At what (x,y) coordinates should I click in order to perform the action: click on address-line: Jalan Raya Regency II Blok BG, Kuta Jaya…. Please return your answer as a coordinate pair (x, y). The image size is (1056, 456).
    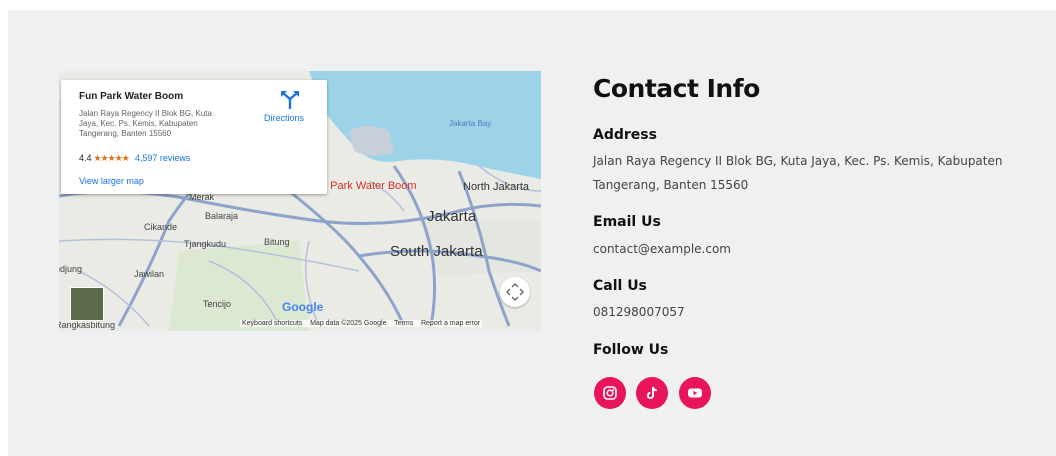
    Looking at the image, I should click on (798, 161).